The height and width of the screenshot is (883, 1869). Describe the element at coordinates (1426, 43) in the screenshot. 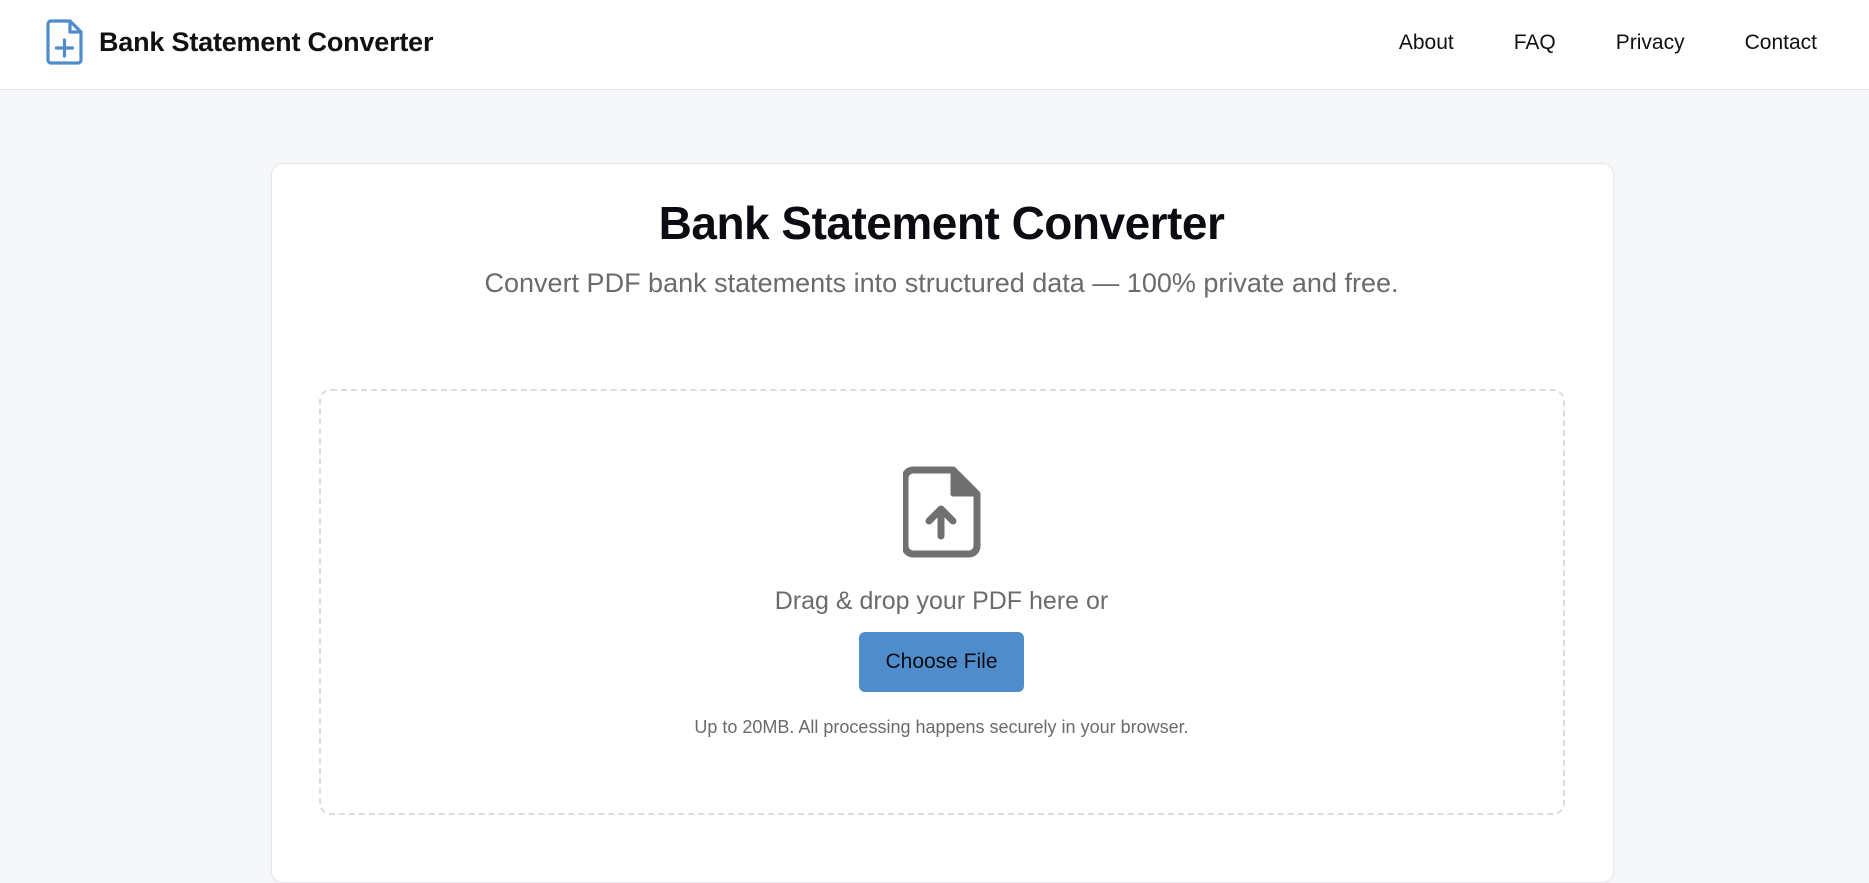

I see `nav-link-about: About` at that location.